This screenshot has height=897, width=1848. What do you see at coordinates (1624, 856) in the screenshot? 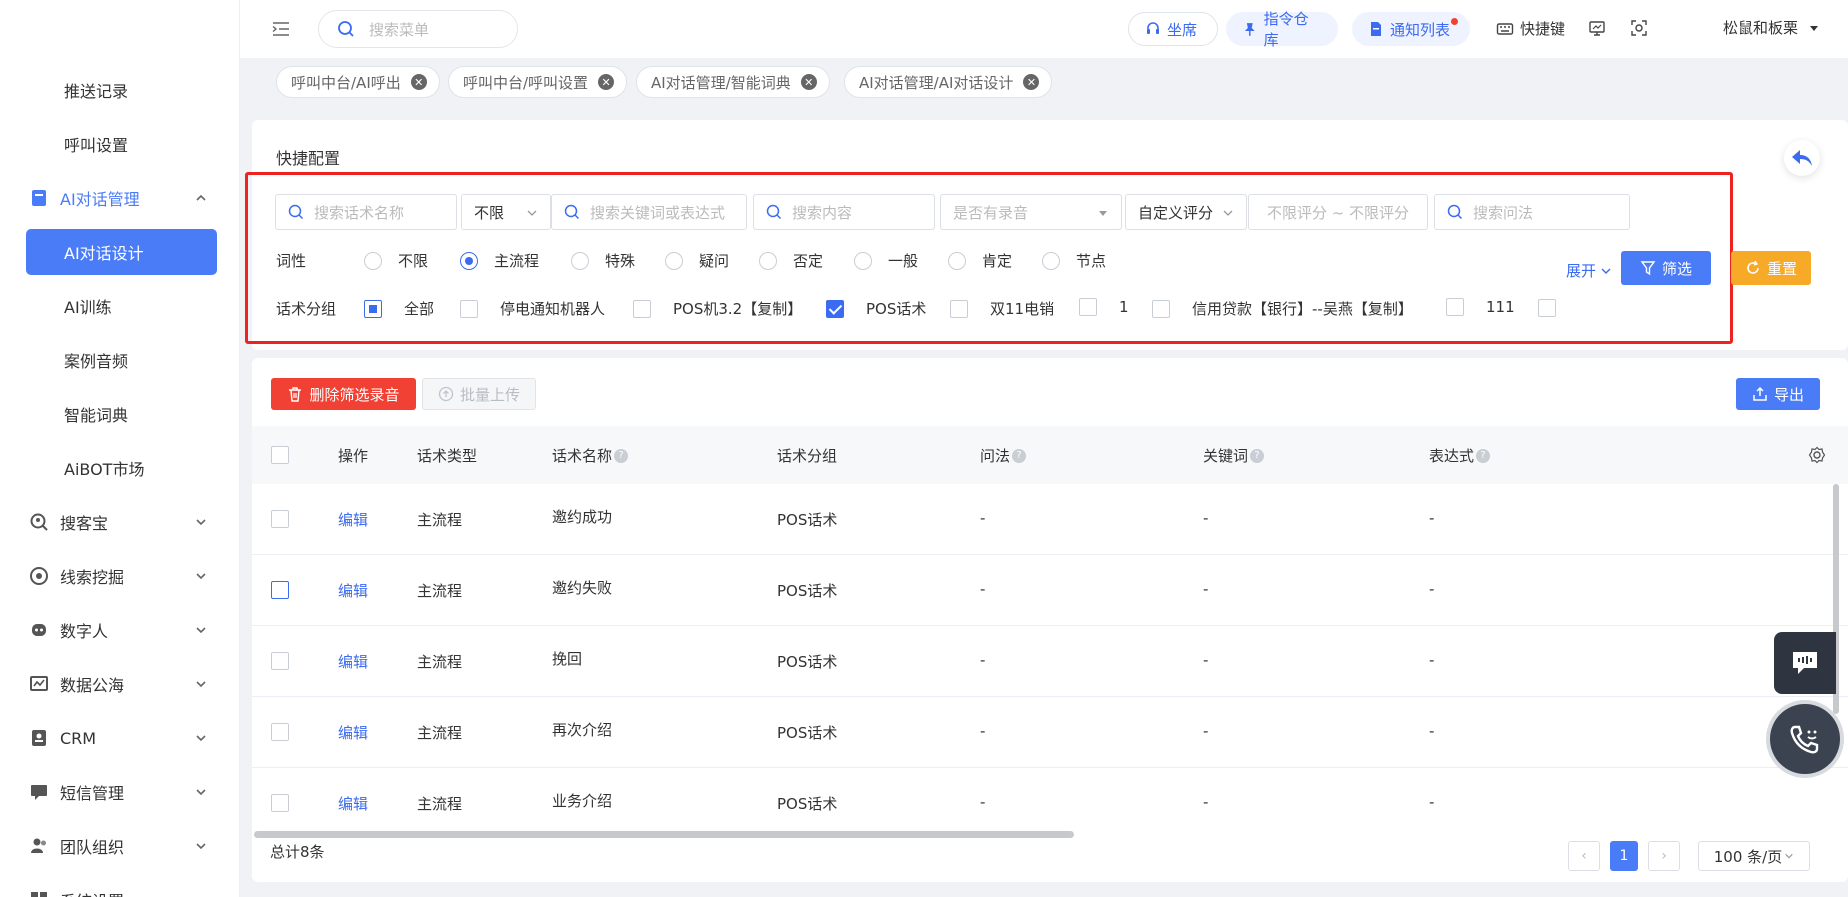
I see `page-number: 1` at bounding box center [1624, 856].